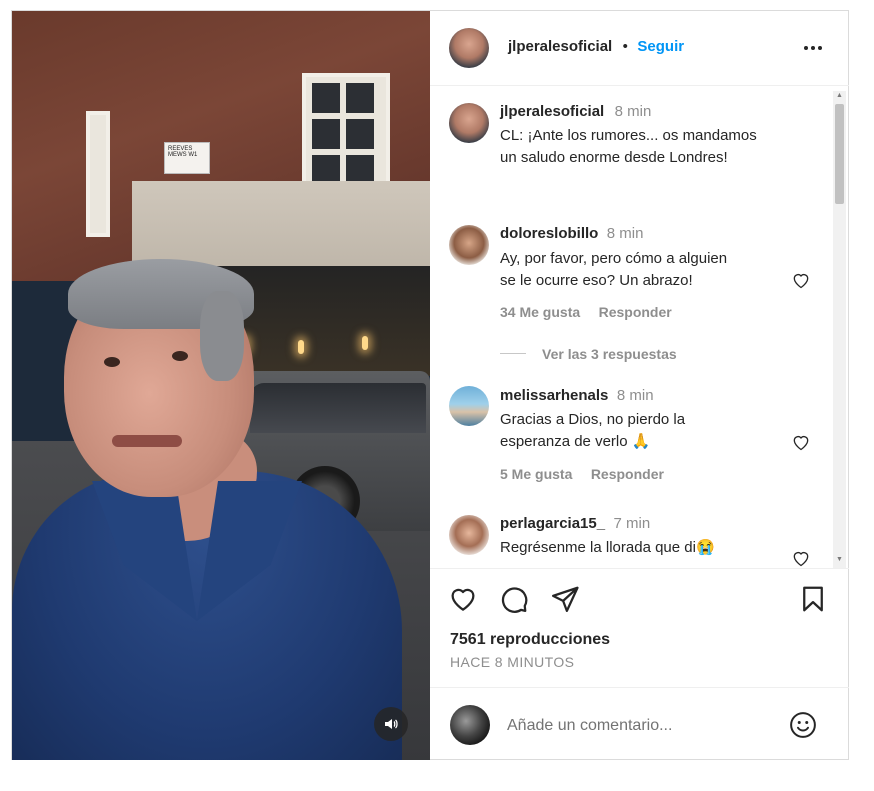  Describe the element at coordinates (540, 312) in the screenshot. I see `comment-likes: 34 Me gusta` at that location.